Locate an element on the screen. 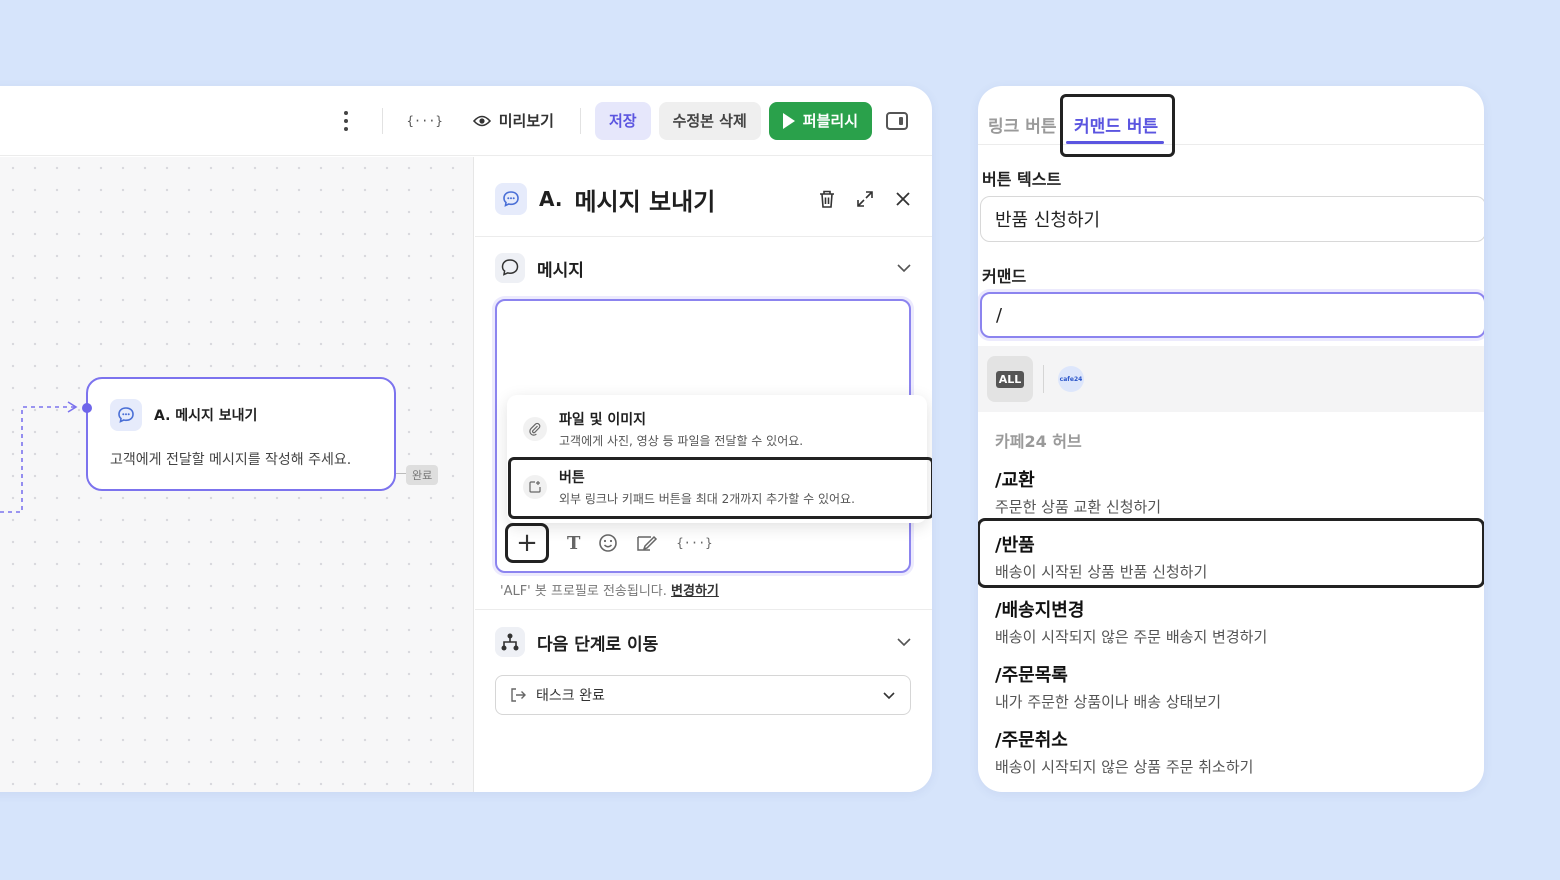 The image size is (1560, 880). command-name: /교환 is located at coordinates (1015, 480).